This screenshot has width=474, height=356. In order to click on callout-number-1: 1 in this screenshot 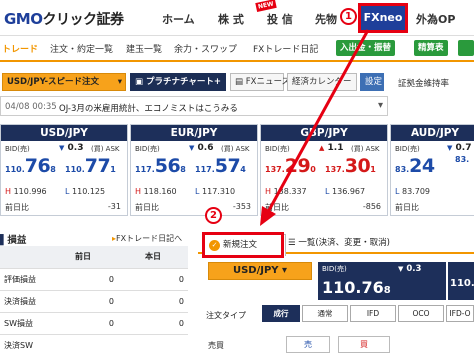, I will do `click(348, 16)`.